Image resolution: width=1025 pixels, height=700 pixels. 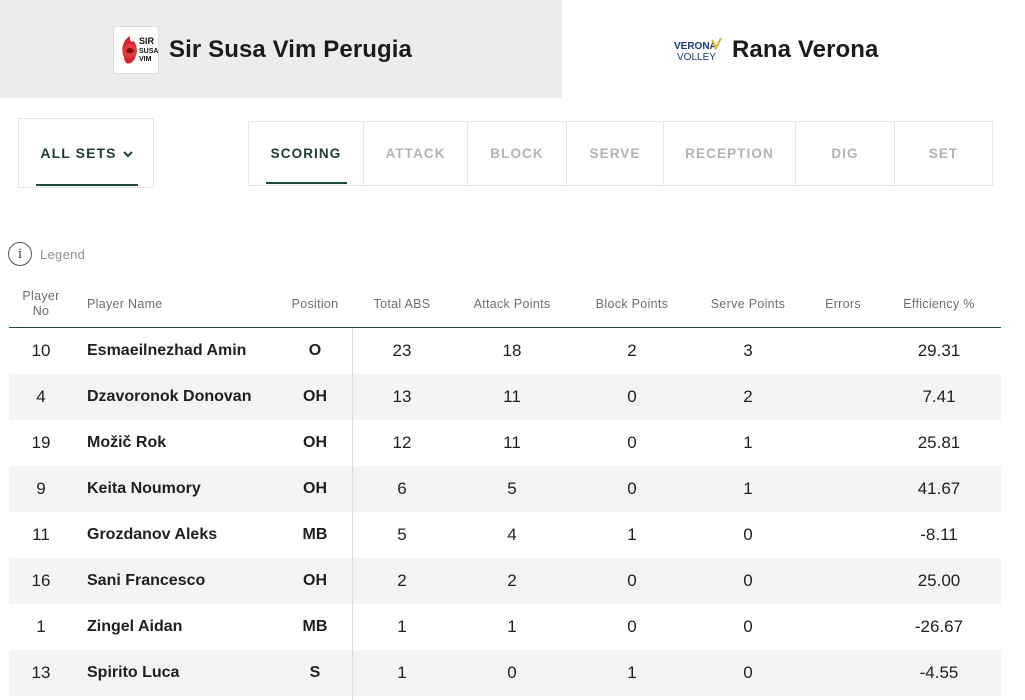 What do you see at coordinates (696, 57) in the screenshot?
I see `svg-text: VOLLEY` at bounding box center [696, 57].